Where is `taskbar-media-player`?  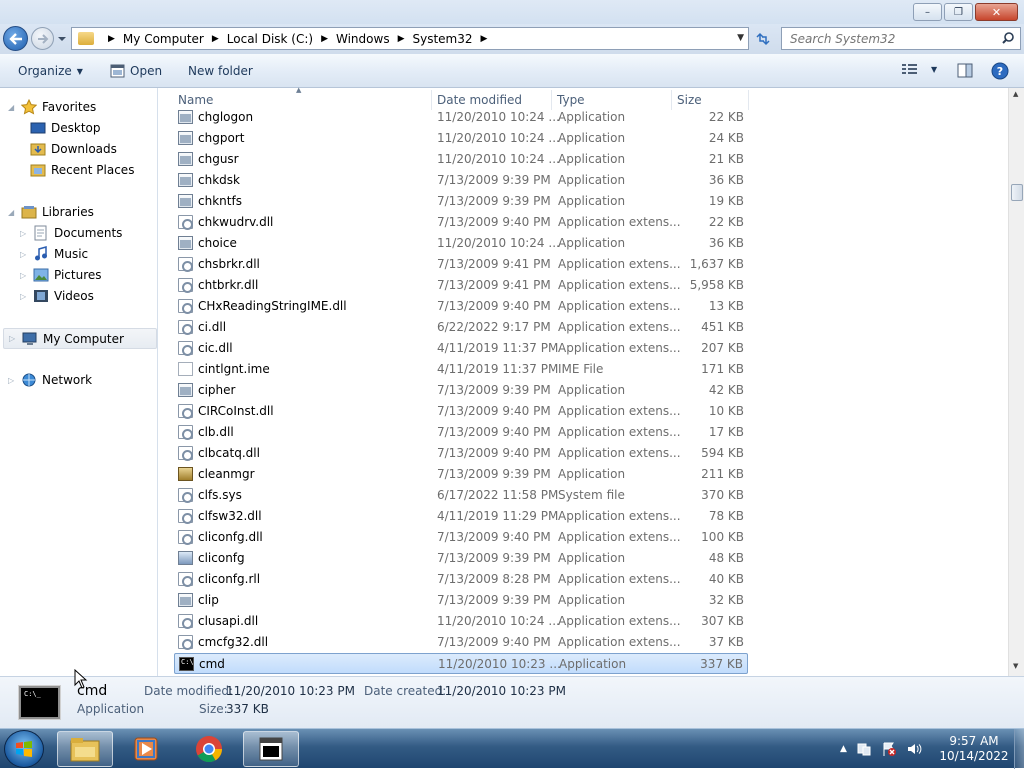
taskbar-media-player is located at coordinates (146, 749).